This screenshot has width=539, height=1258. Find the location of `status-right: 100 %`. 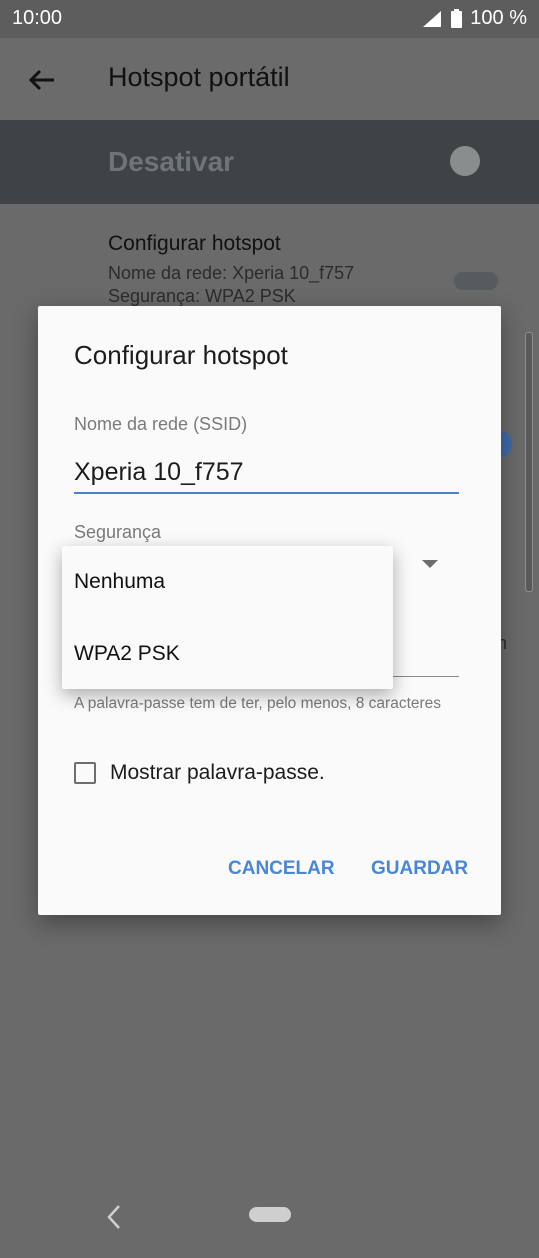

status-right: 100 % is located at coordinates (475, 18).